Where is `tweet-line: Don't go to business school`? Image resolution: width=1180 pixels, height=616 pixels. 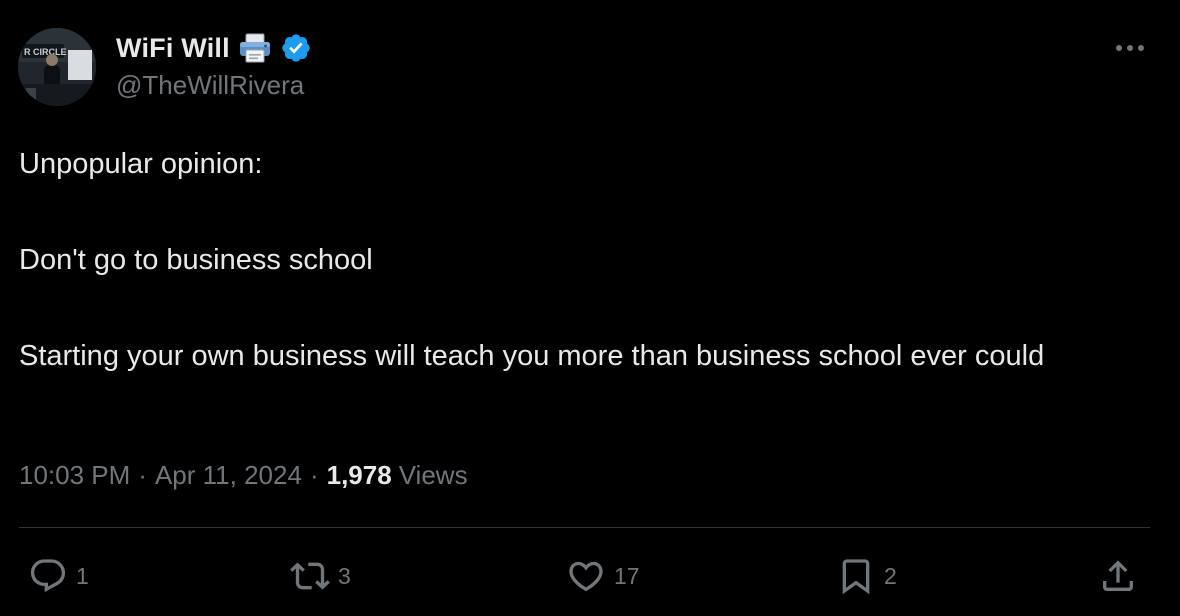
tweet-line: Don't go to business school is located at coordinates (196, 260).